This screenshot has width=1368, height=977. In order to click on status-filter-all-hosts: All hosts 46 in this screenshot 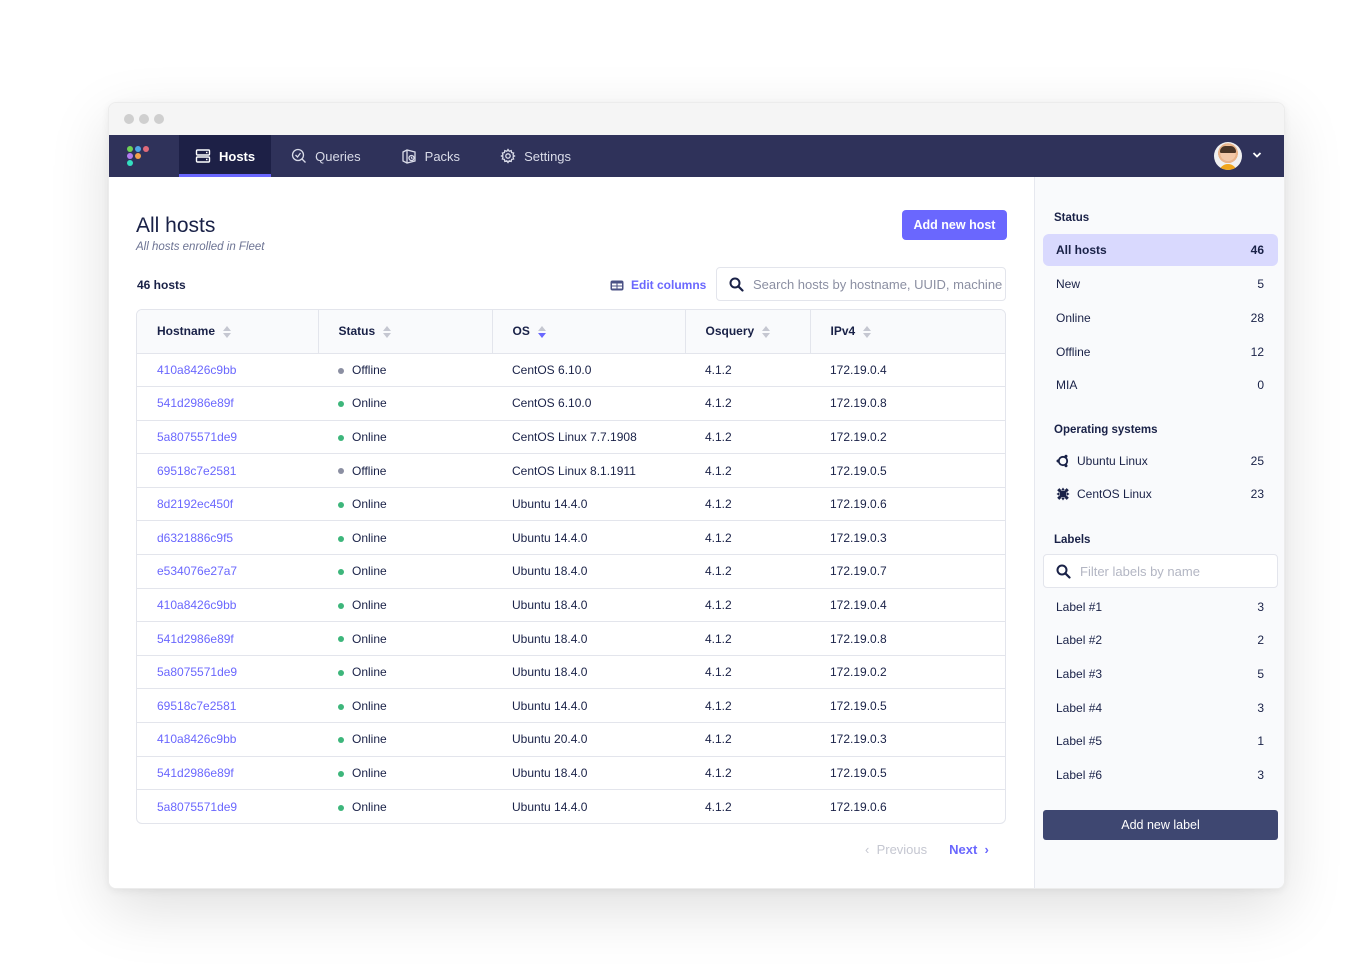, I will do `click(1160, 250)`.